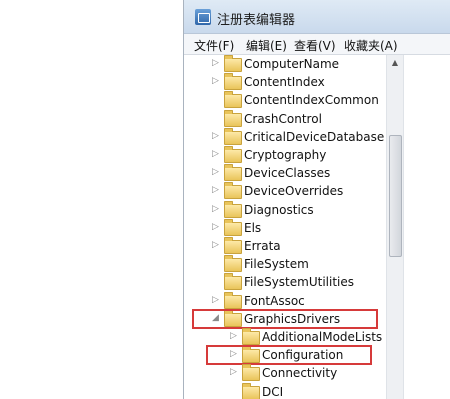  I want to click on tree-item: ▷ DeviceClasses, so click(285, 173).